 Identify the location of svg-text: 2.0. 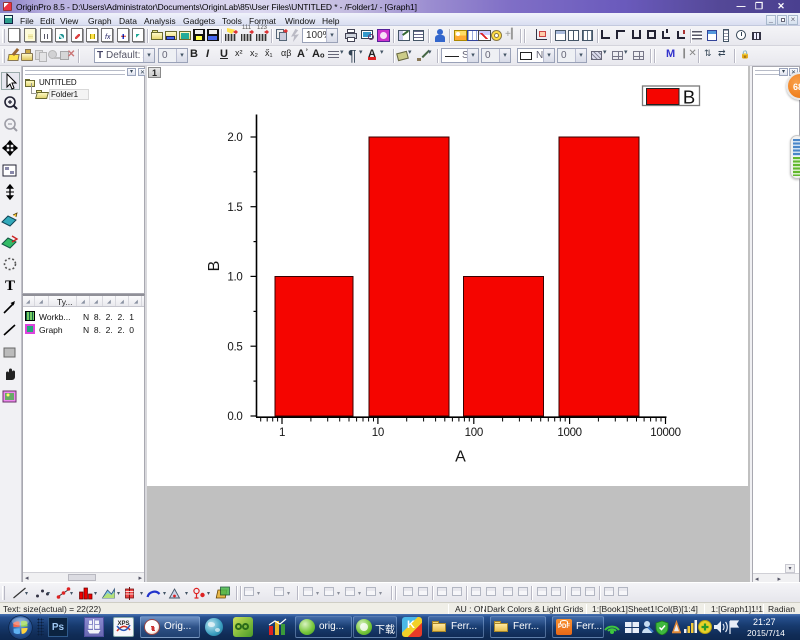
(234, 138).